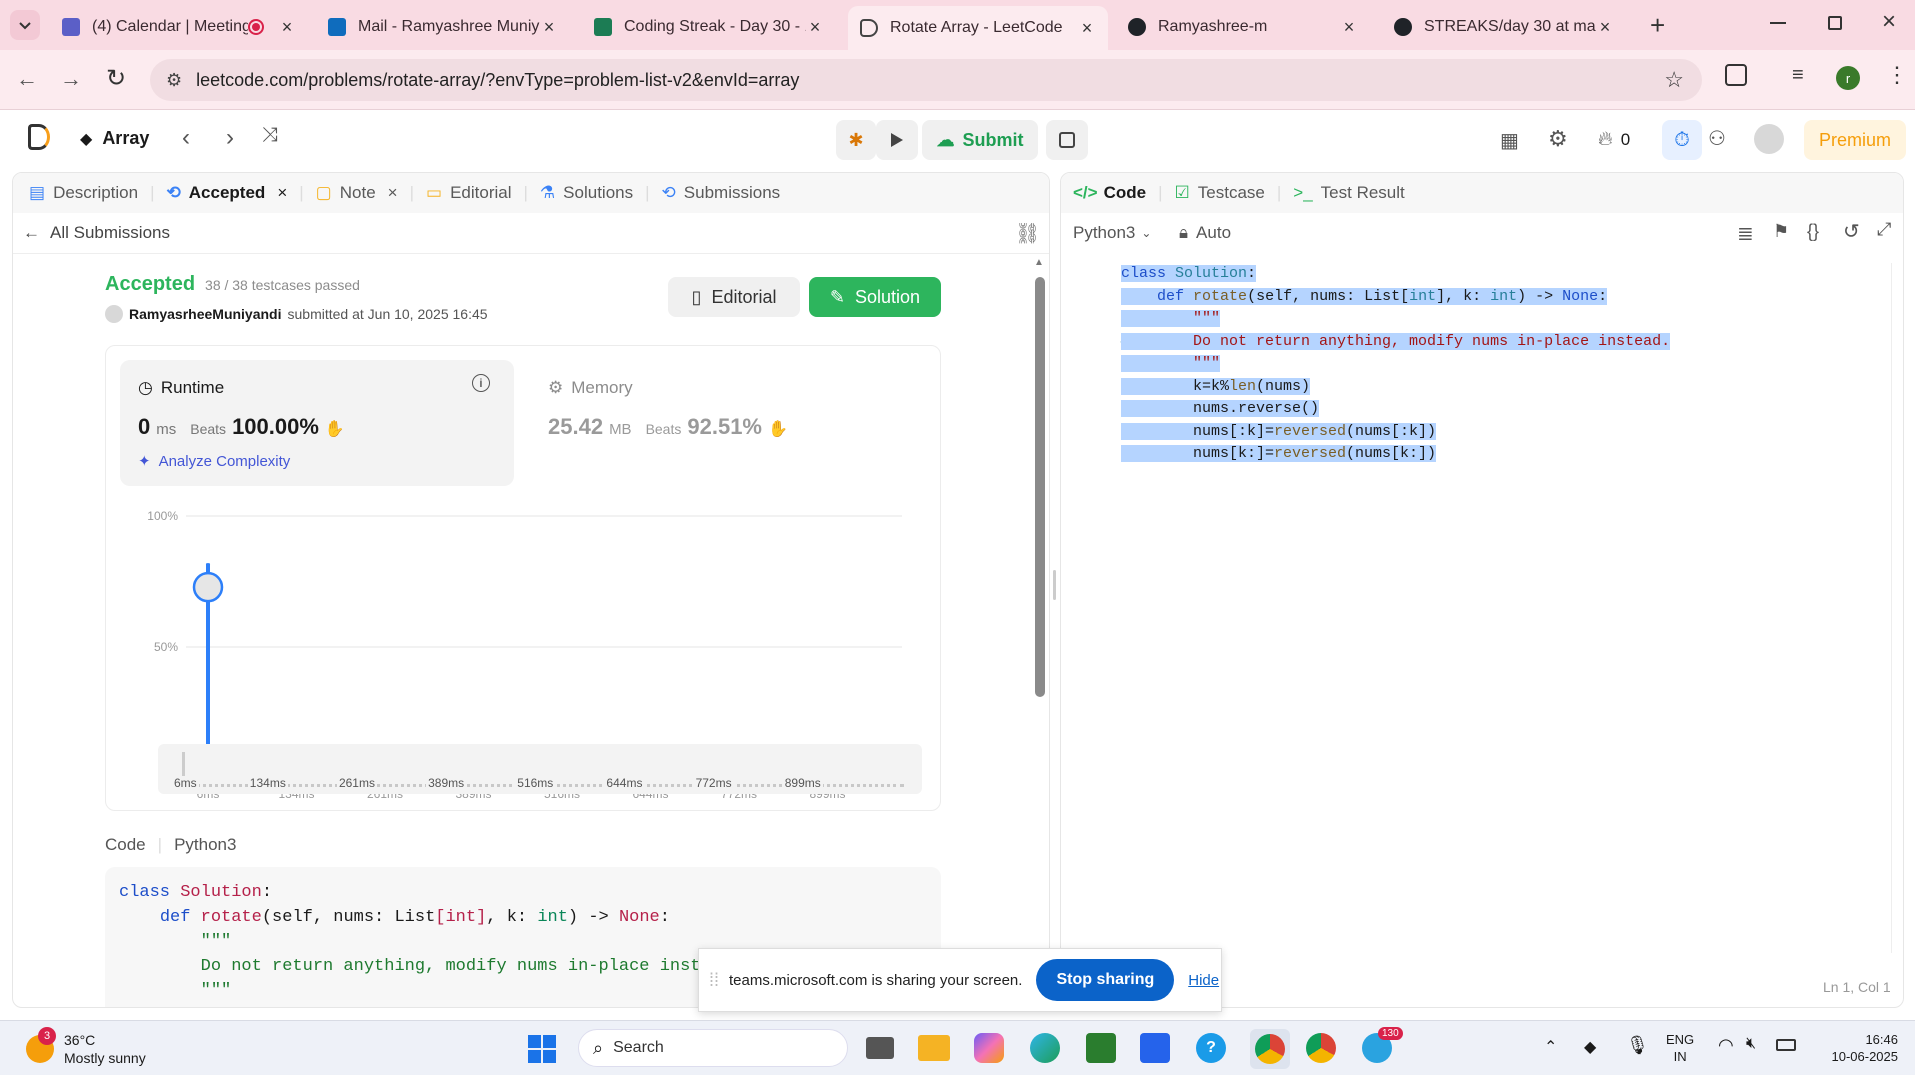  I want to click on language-select: Python3 ⌄, so click(1112, 233).